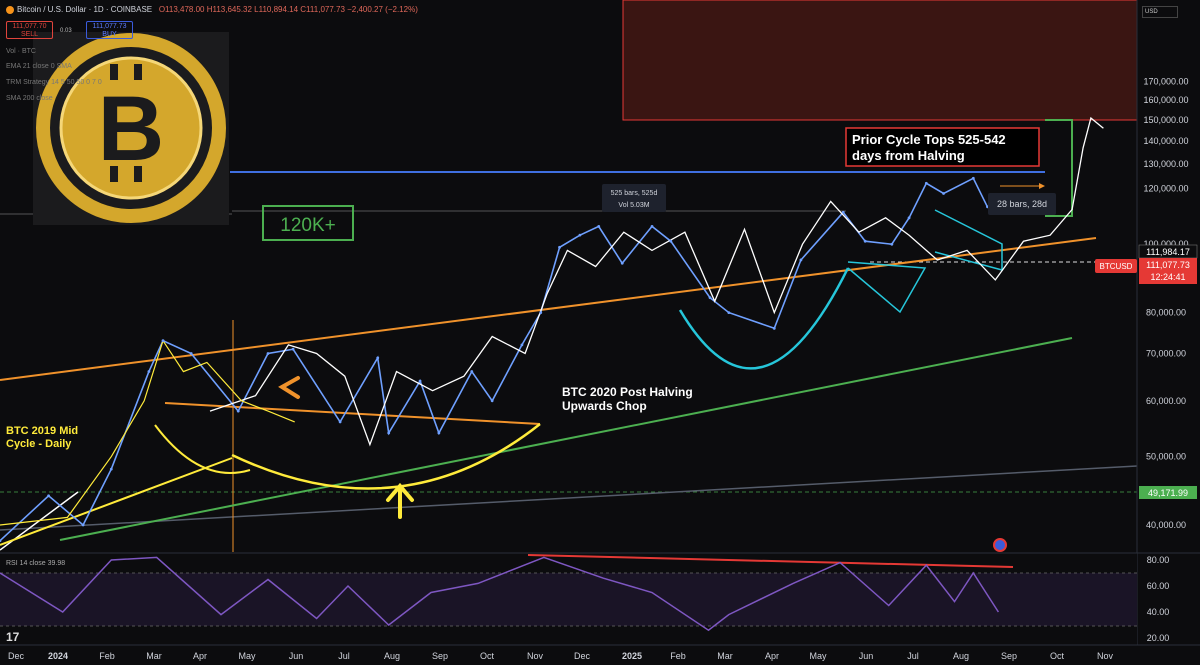 The height and width of the screenshot is (665, 1200). I want to click on buy-price: 111,077.73, so click(109, 26).